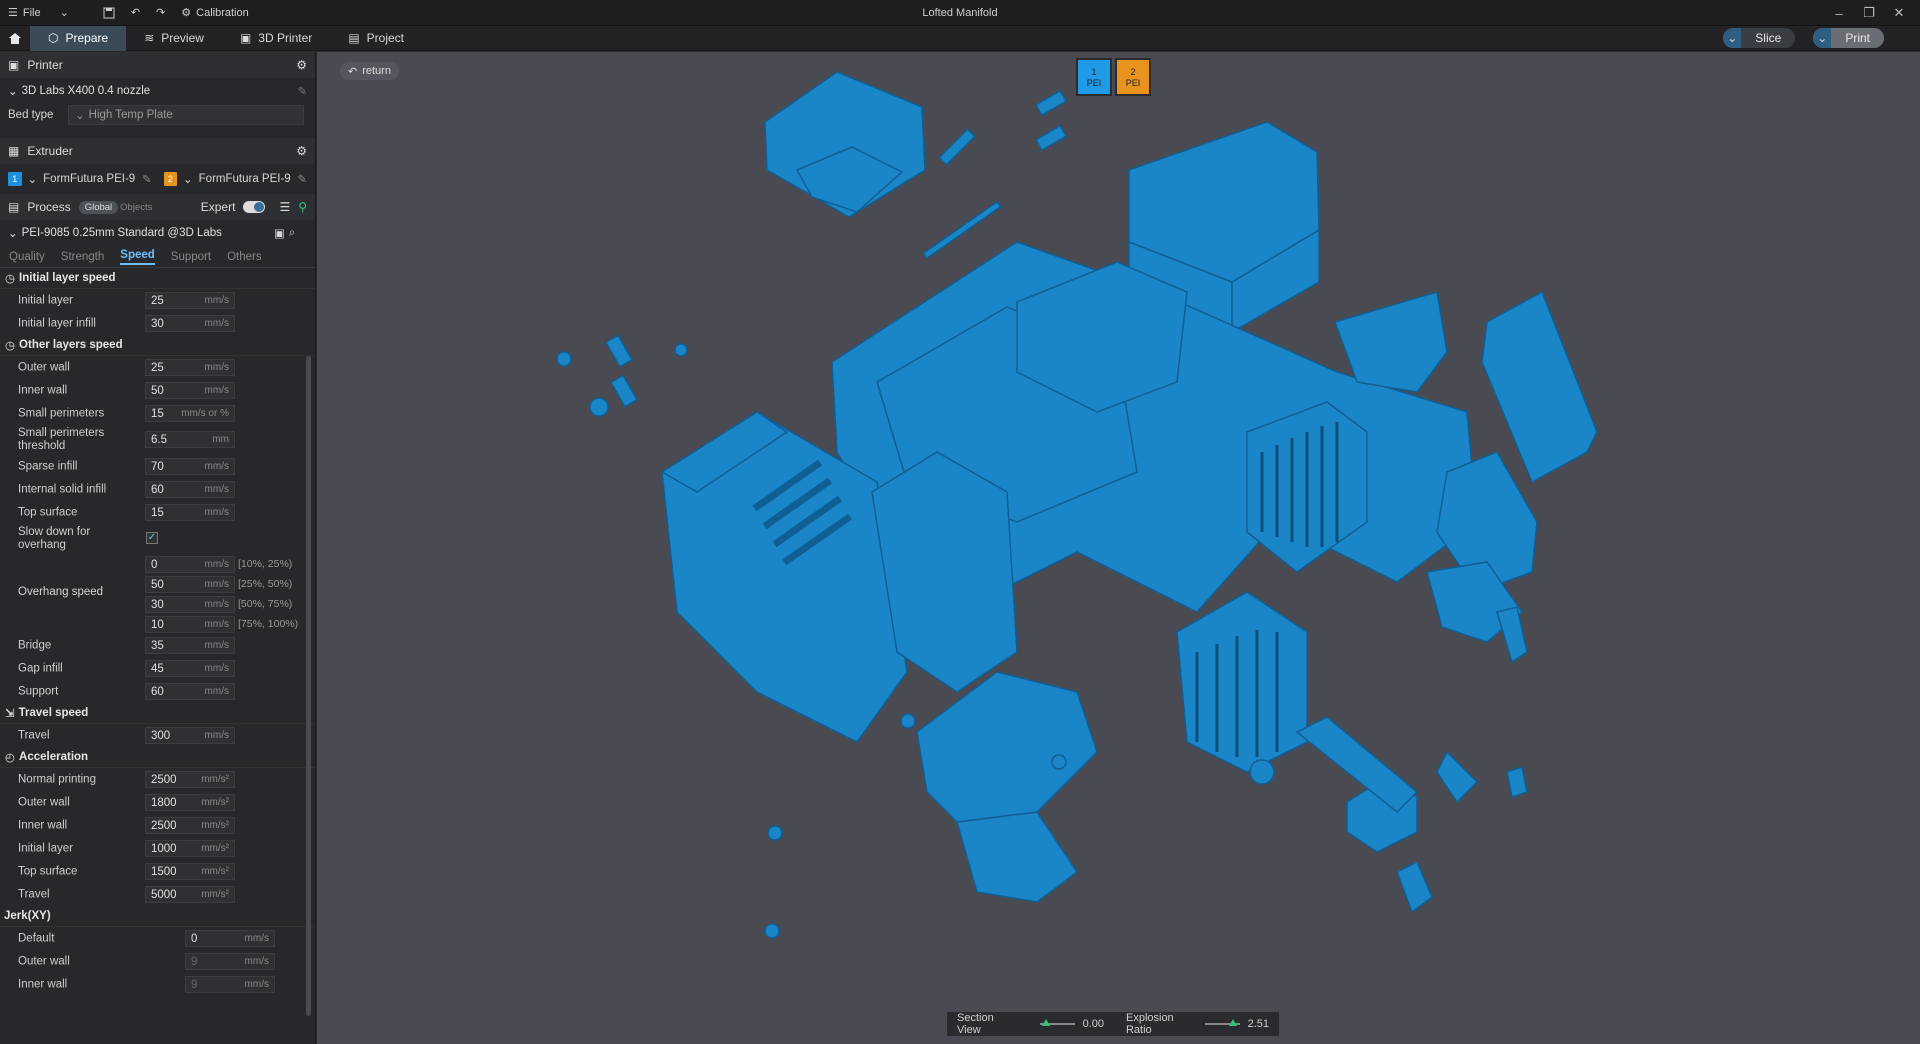  Describe the element at coordinates (186, 115) in the screenshot. I see `bed-type-select: ⌄ High Temp Plate` at that location.